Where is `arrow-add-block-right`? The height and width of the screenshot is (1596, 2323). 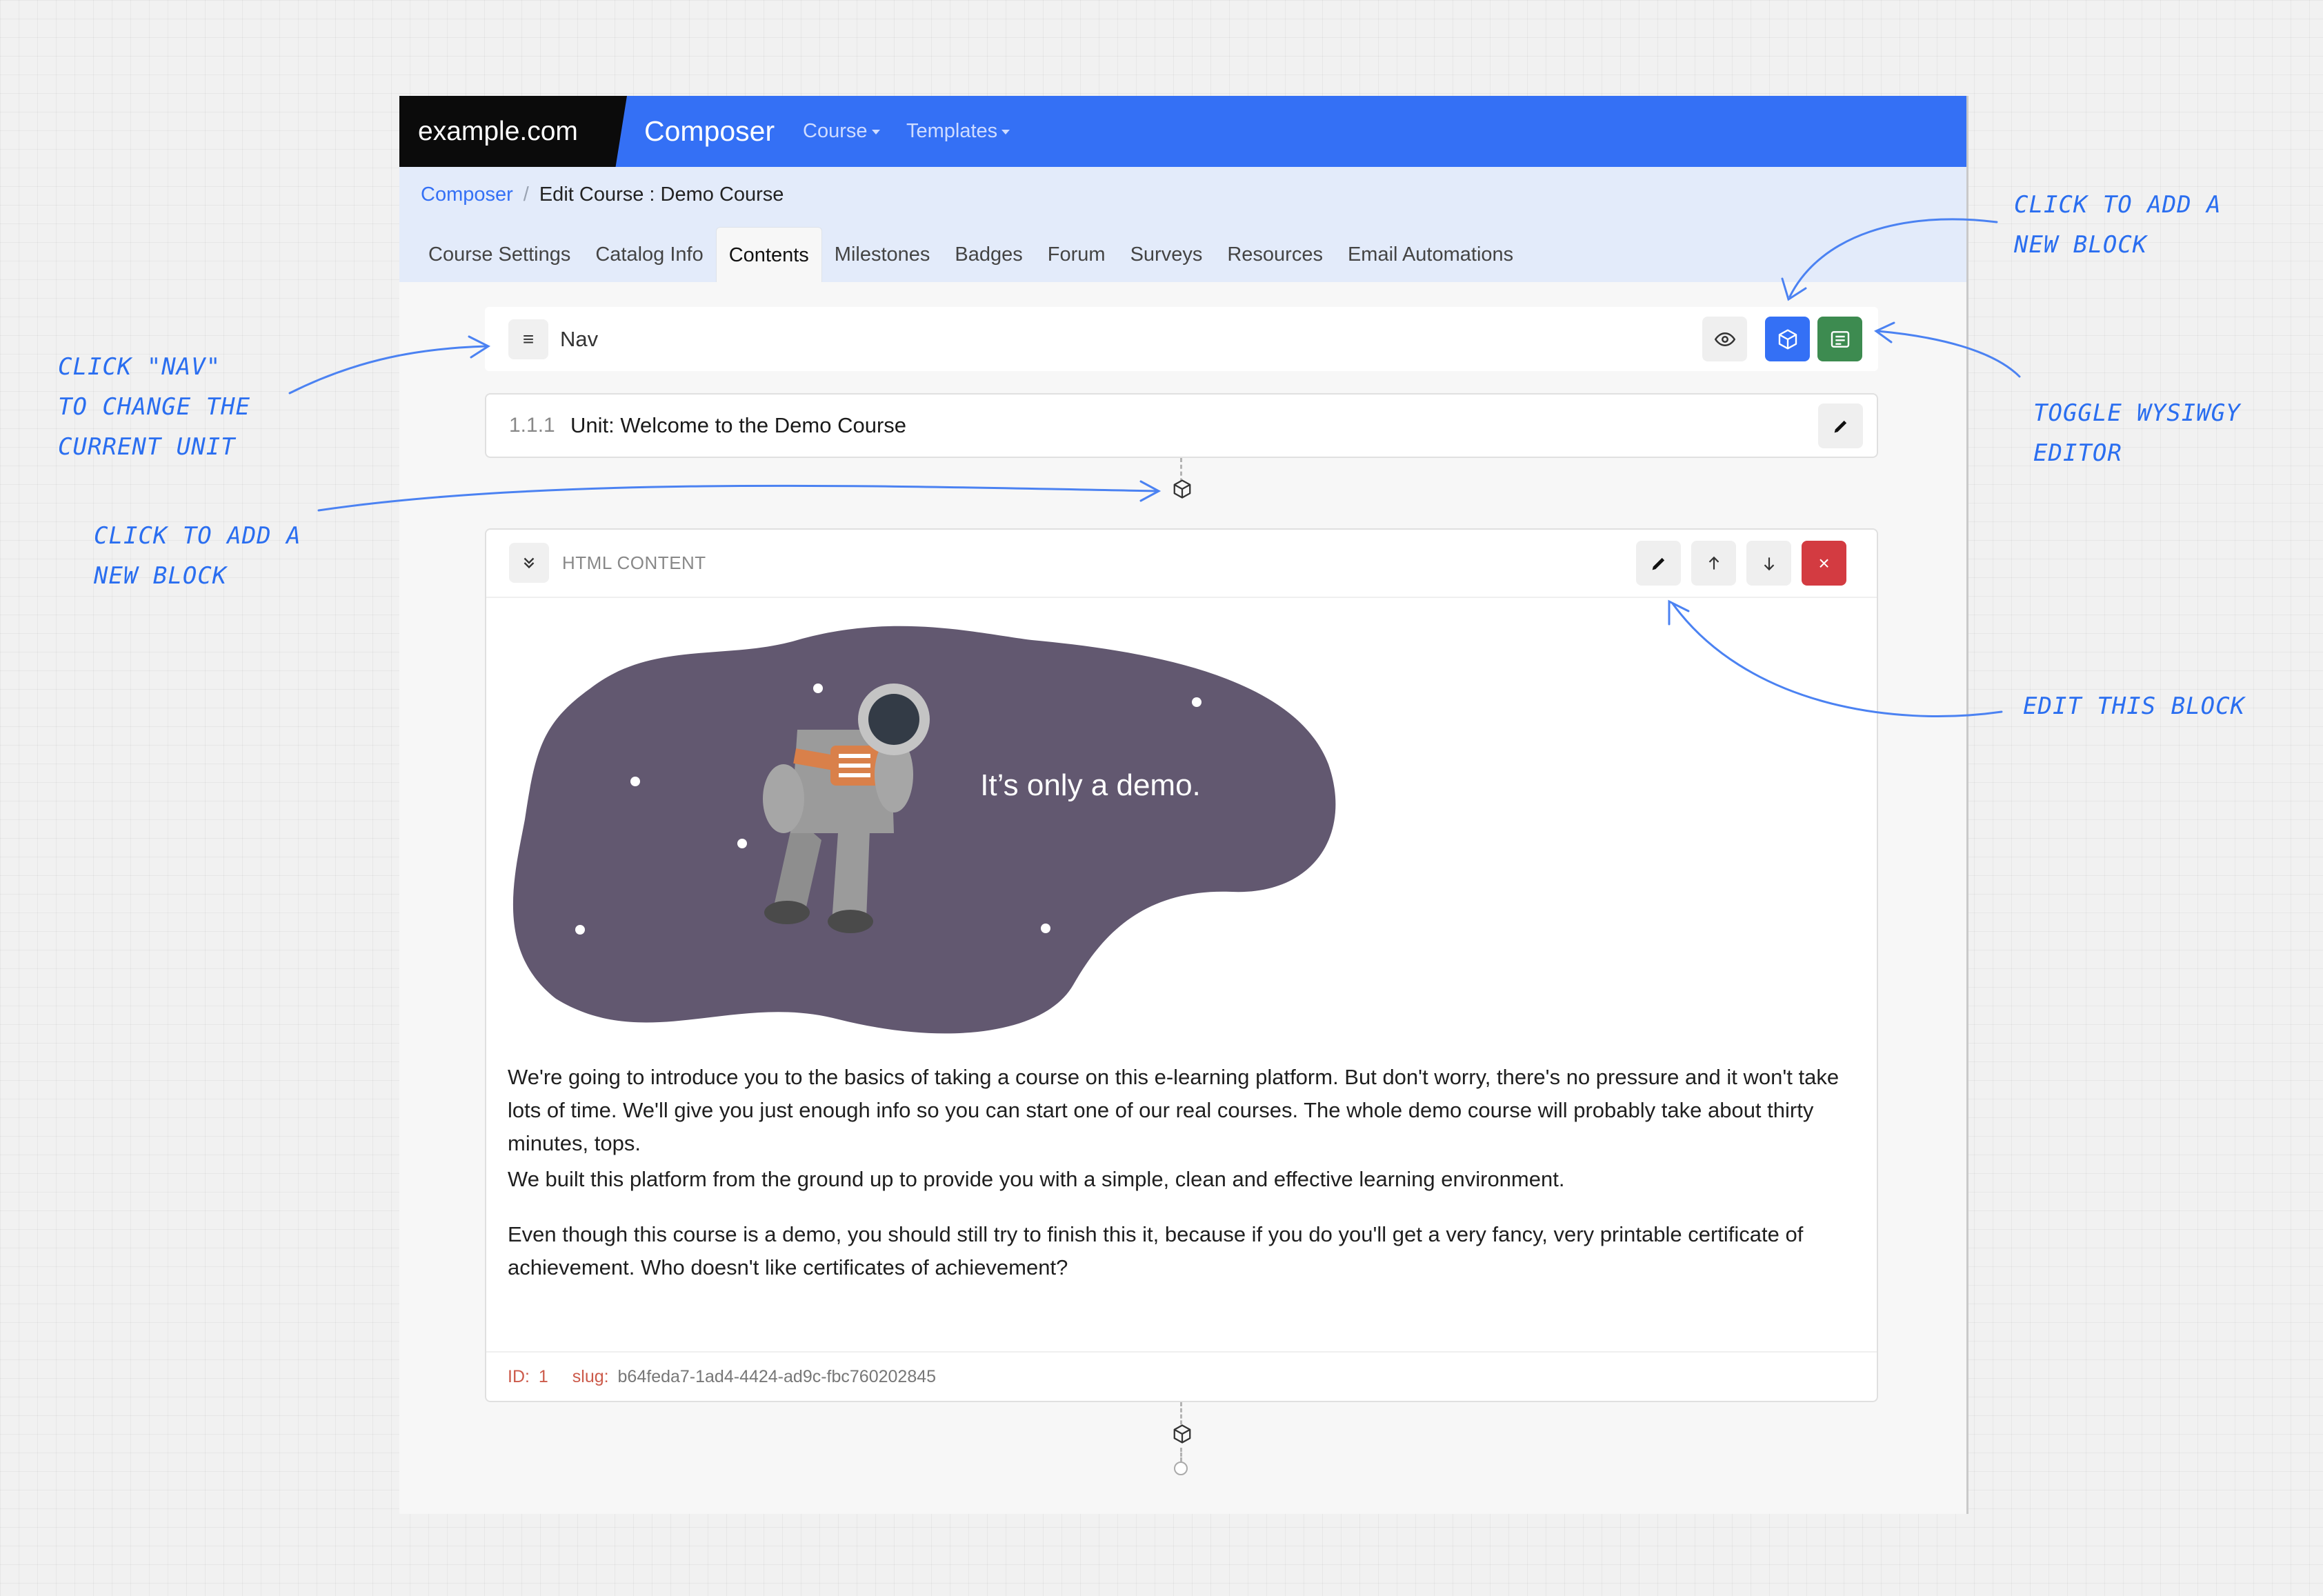 arrow-add-block-right is located at coordinates (1893, 258).